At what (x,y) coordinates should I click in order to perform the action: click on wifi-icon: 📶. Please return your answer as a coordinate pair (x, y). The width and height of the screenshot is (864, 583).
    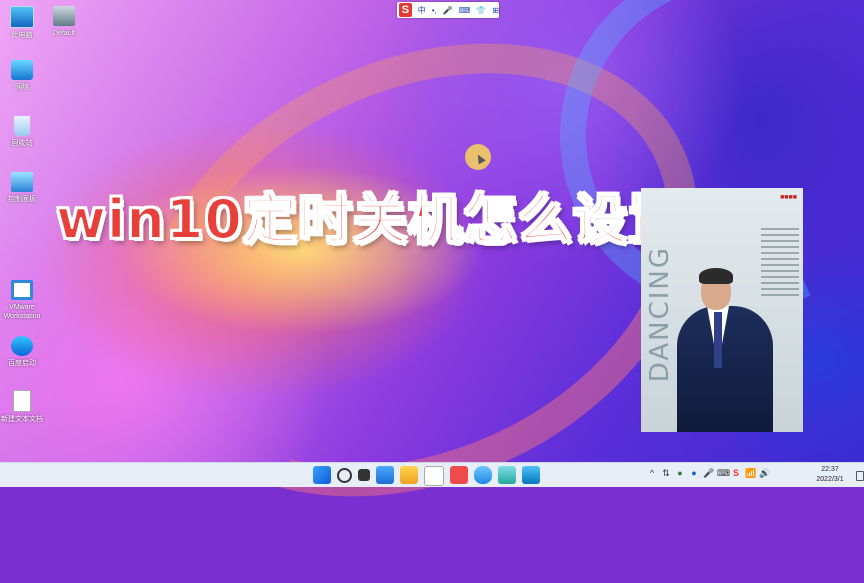
    Looking at the image, I should click on (750, 473).